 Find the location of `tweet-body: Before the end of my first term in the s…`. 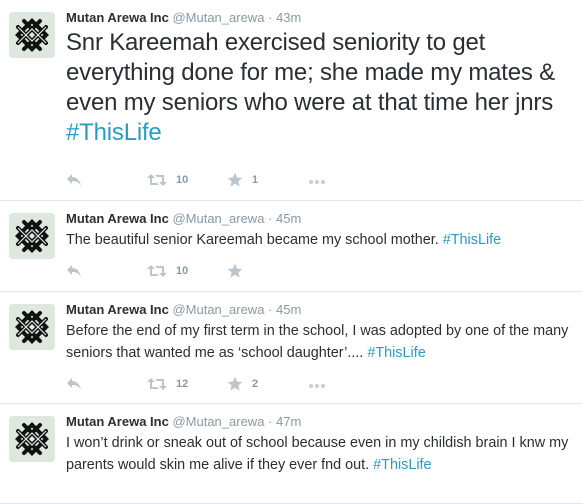

tweet-body: Before the end of my first term in the s… is located at coordinates (317, 342).